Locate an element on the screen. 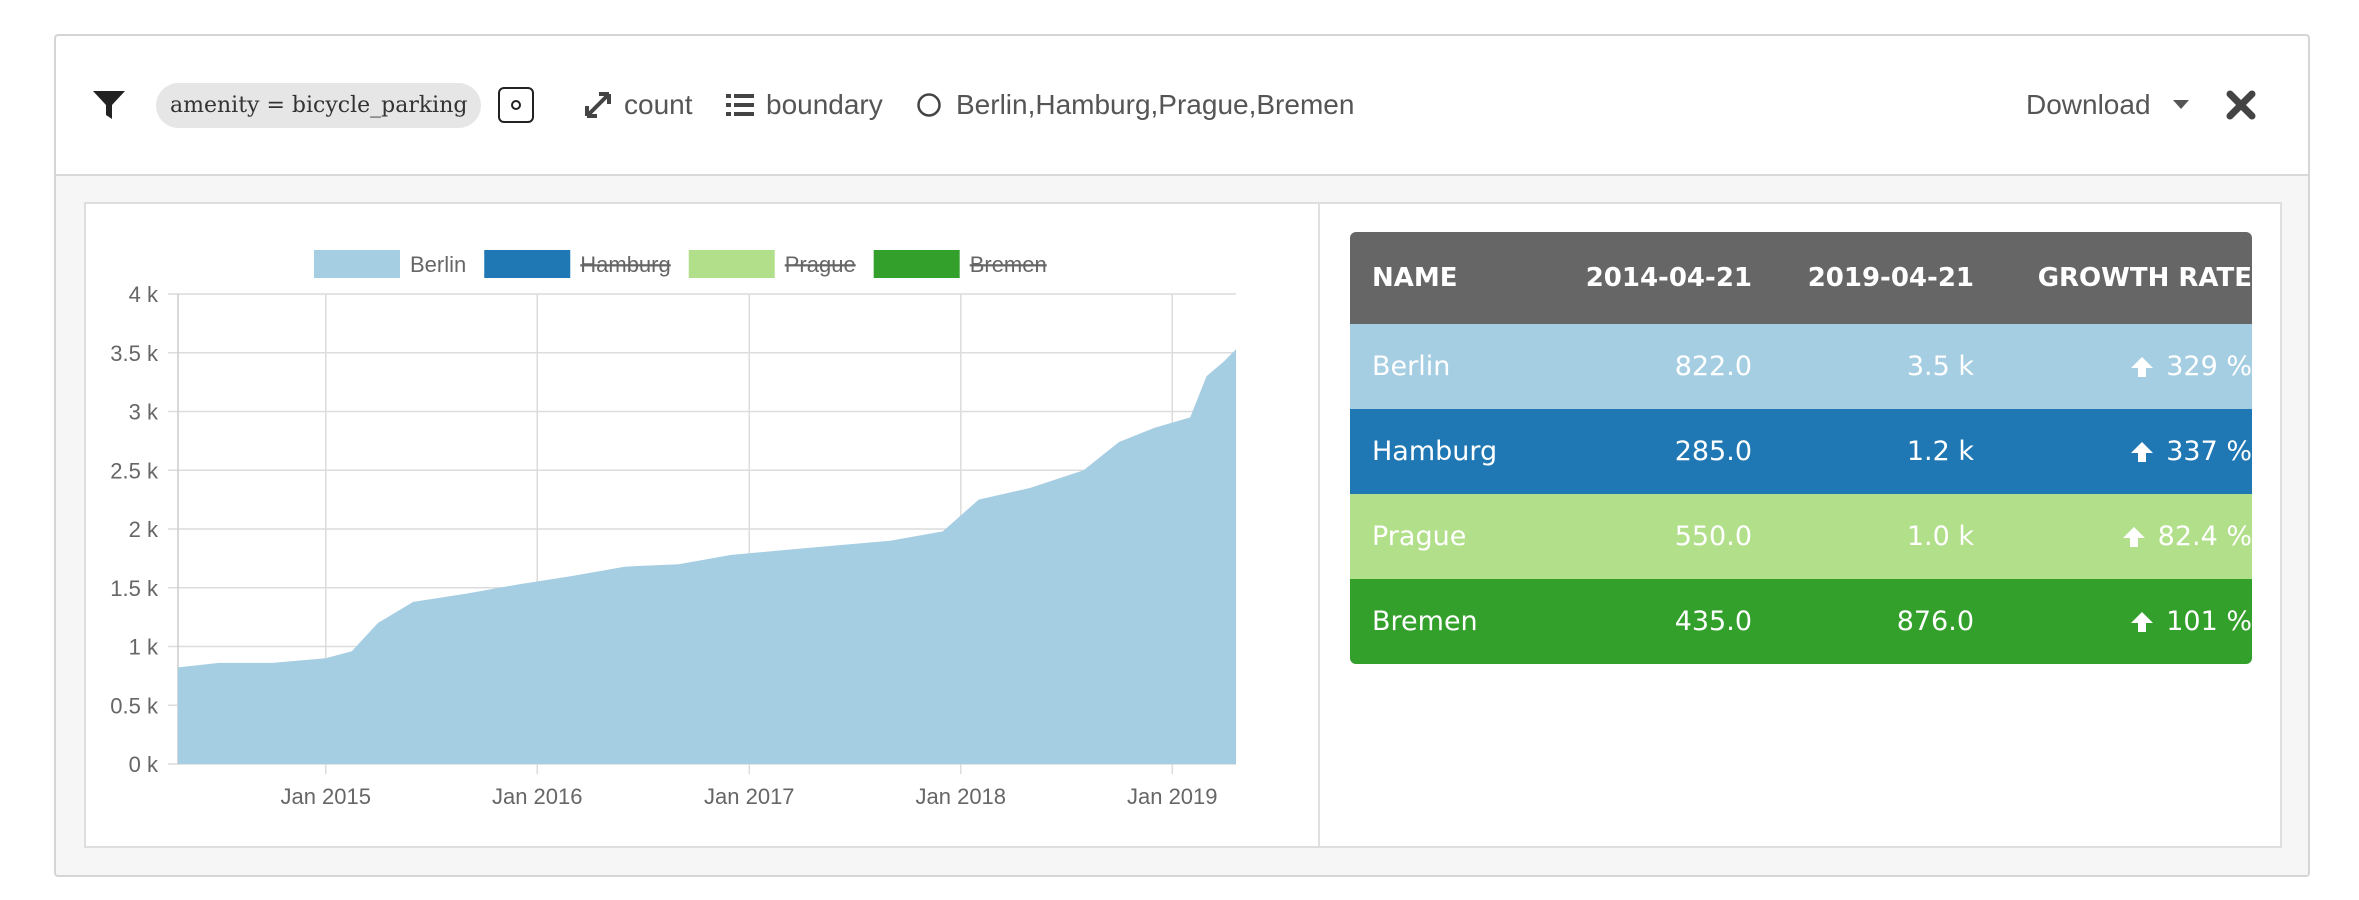 The height and width of the screenshot is (900, 2359). cell-growth-rate: 337 % is located at coordinates (2113, 451).